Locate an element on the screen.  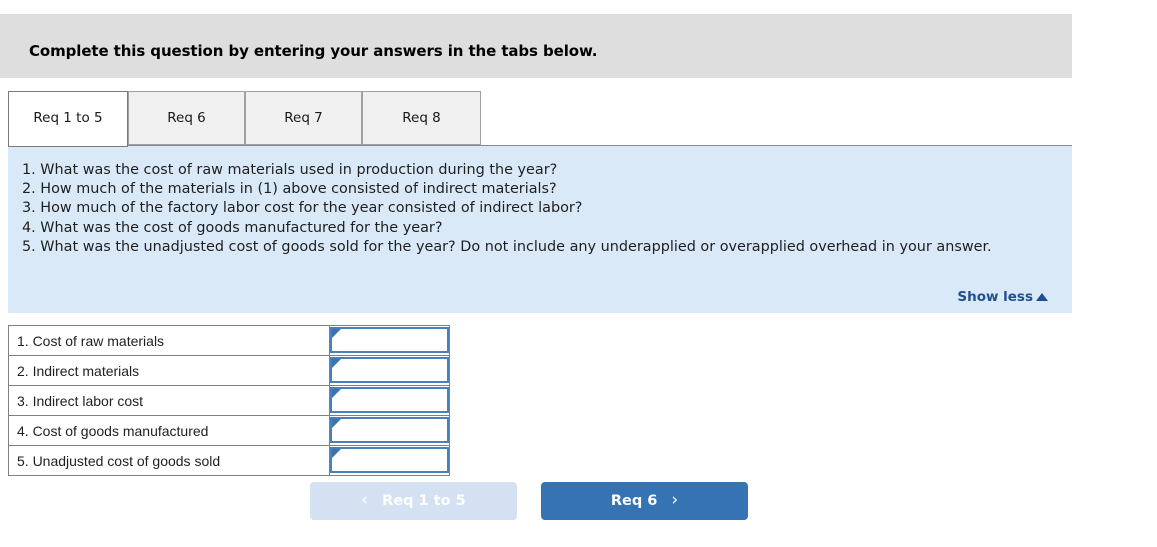
prev-req-label: Req 1 to 5 is located at coordinates (424, 501).